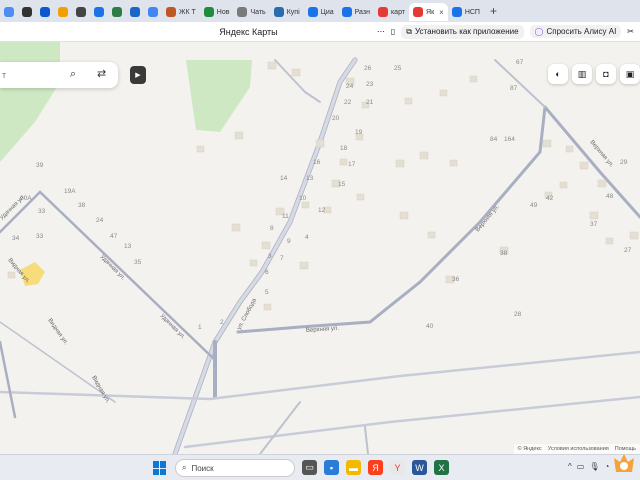 Image resolution: width=640 pixels, height=480 pixels. What do you see at coordinates (428, 12) in the screenshot?
I see `browser-tab: Як ×` at bounding box center [428, 12].